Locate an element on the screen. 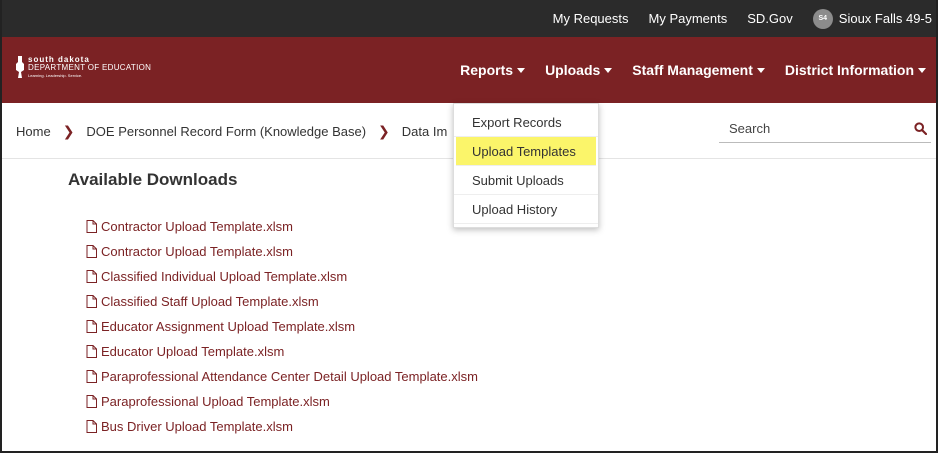 The width and height of the screenshot is (938, 453). nav-district-information-label: District Information is located at coordinates (849, 70).